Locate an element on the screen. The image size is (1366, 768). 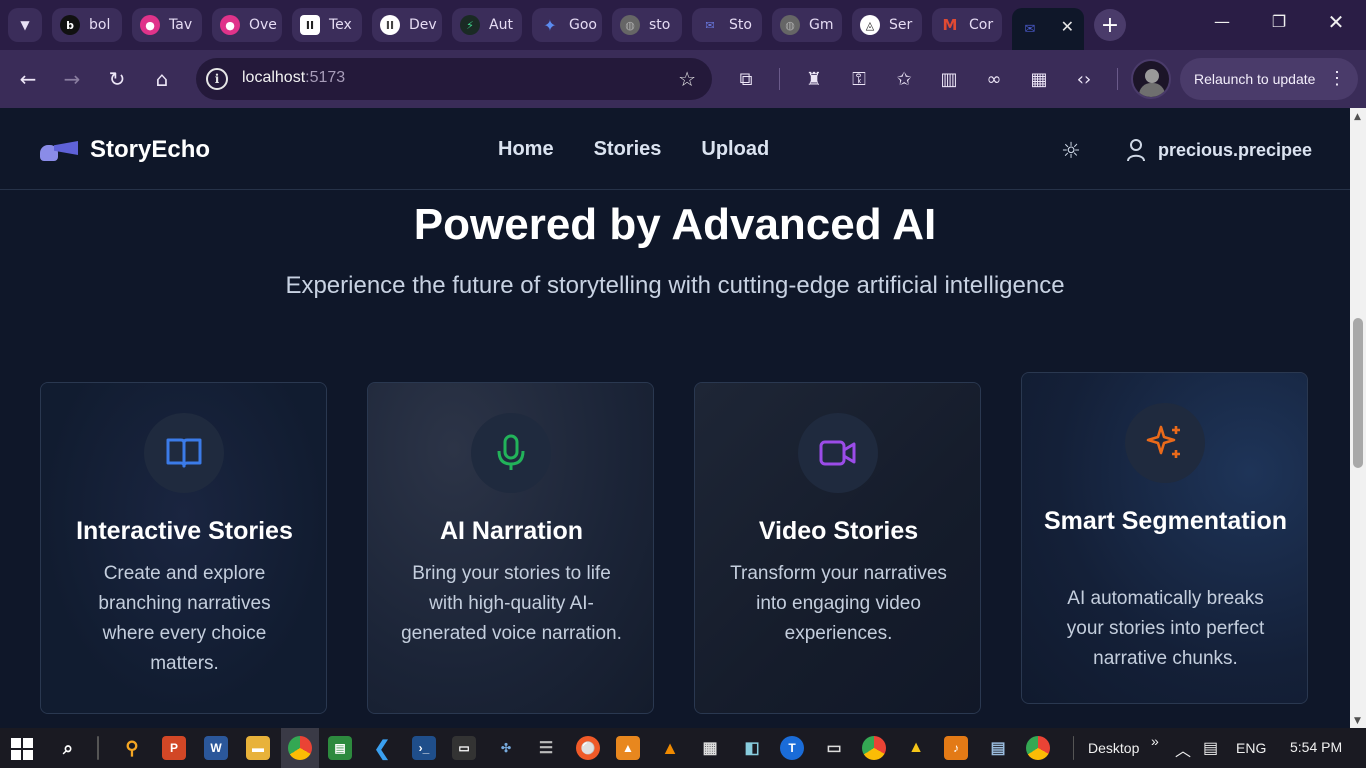
search-icon: ⌕ is located at coordinates (68, 748).